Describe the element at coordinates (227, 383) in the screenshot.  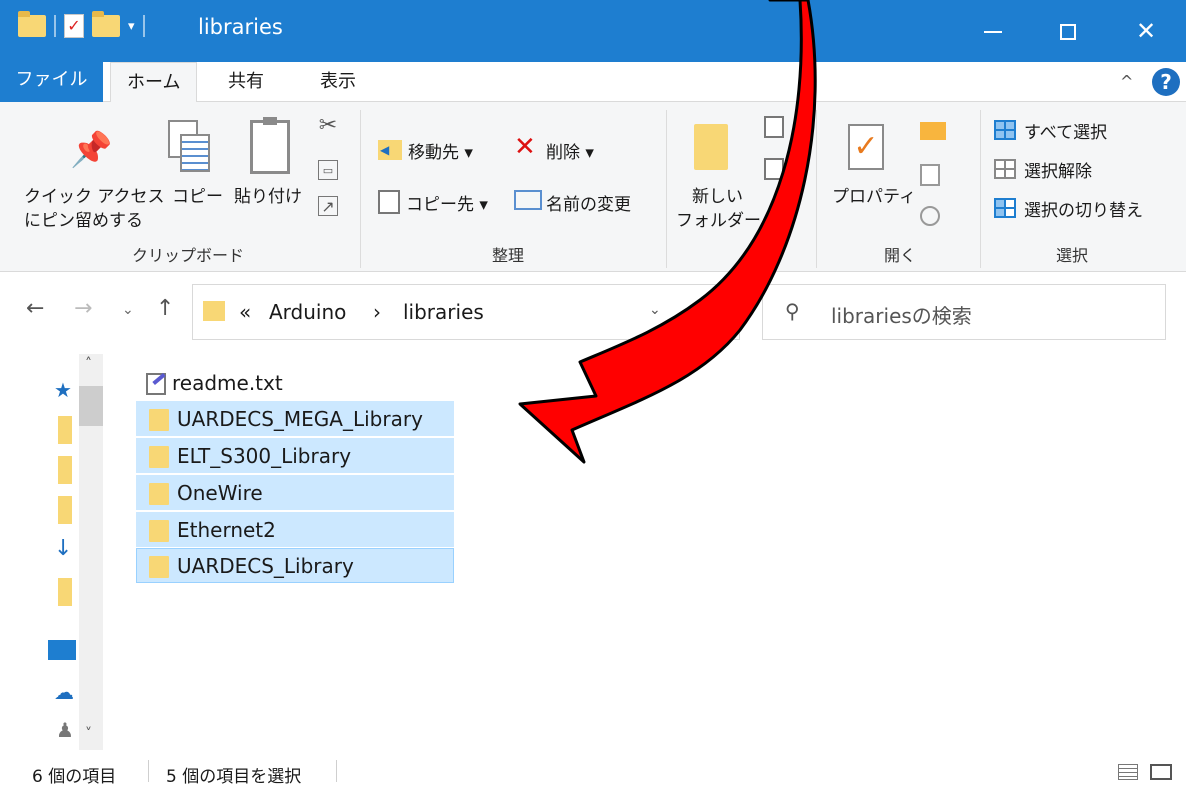
I see `file-name: readme.txt` at that location.